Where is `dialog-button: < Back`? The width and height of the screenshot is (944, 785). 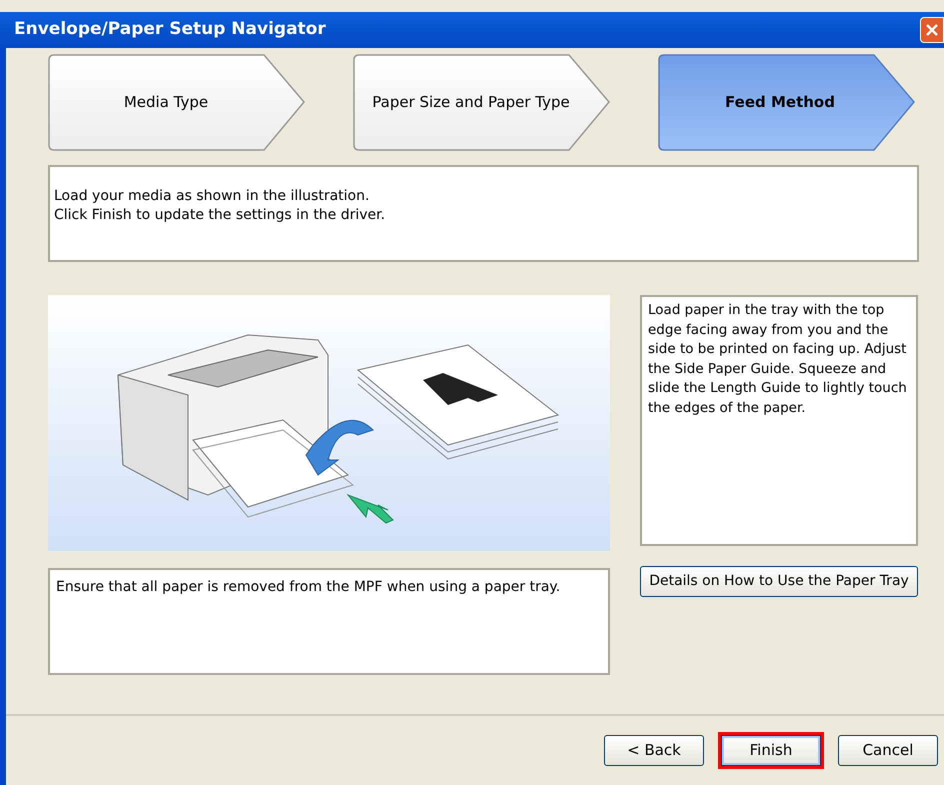
dialog-button: < Back is located at coordinates (654, 750).